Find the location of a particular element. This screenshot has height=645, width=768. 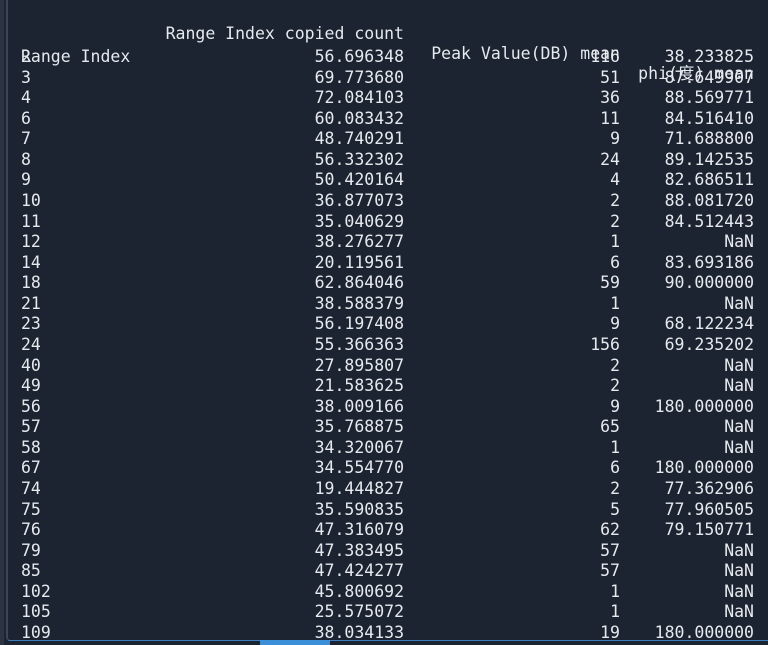

row-index: 8 is located at coordinates (26, 159).